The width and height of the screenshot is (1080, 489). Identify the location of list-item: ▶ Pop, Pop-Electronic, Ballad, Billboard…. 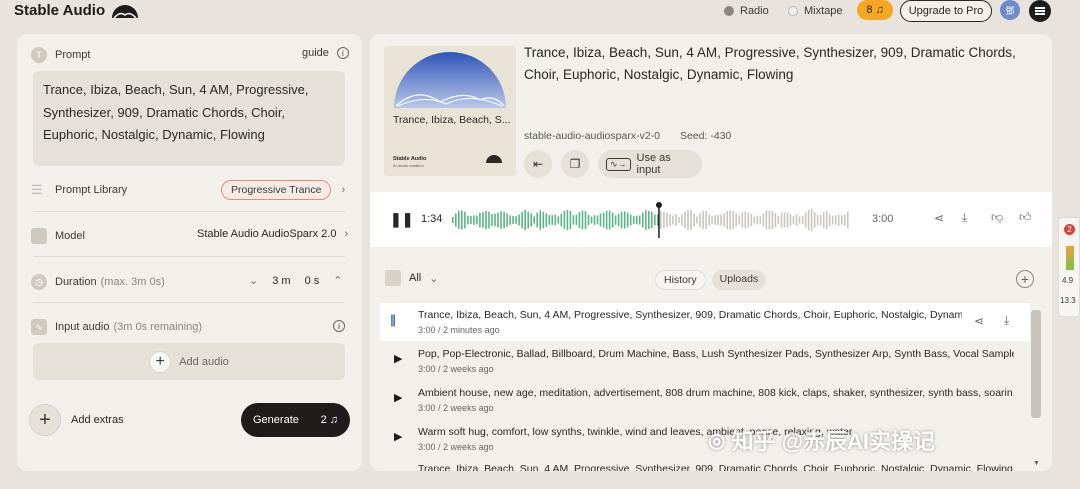
(705, 361).